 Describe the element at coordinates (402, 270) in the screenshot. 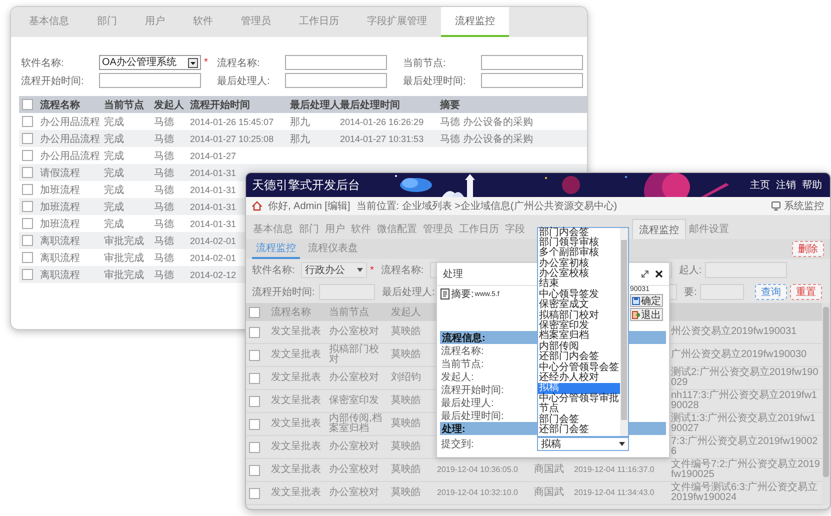

I see `field-label: 流程名称:` at that location.